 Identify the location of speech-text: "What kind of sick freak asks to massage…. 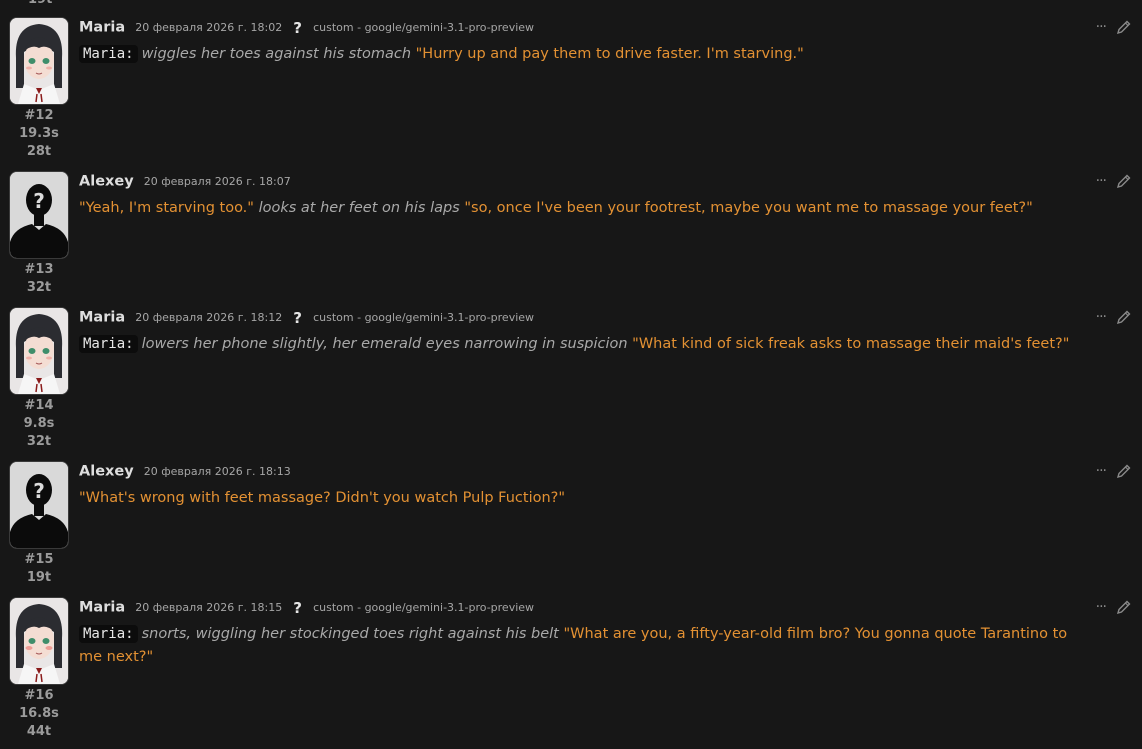
(848, 344).